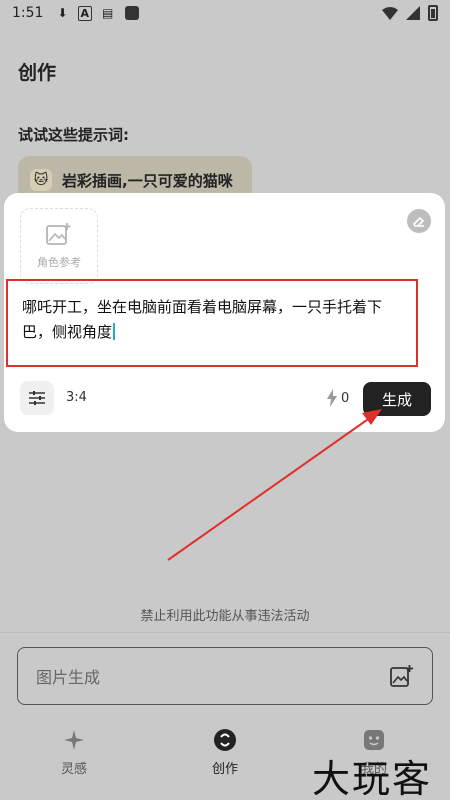 The height and width of the screenshot is (800, 450). Describe the element at coordinates (108, 13) in the screenshot. I see `sim-icon: ▤` at that location.